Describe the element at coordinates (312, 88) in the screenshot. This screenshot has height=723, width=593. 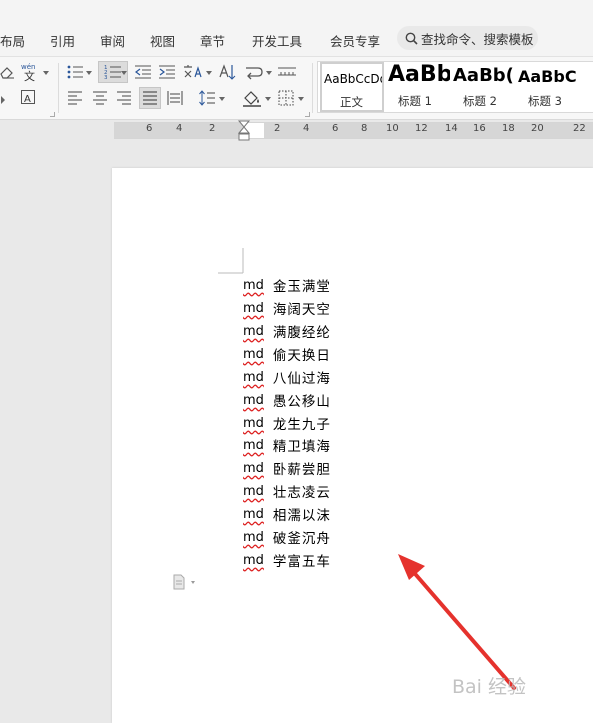
I see `ribbon-separator` at that location.